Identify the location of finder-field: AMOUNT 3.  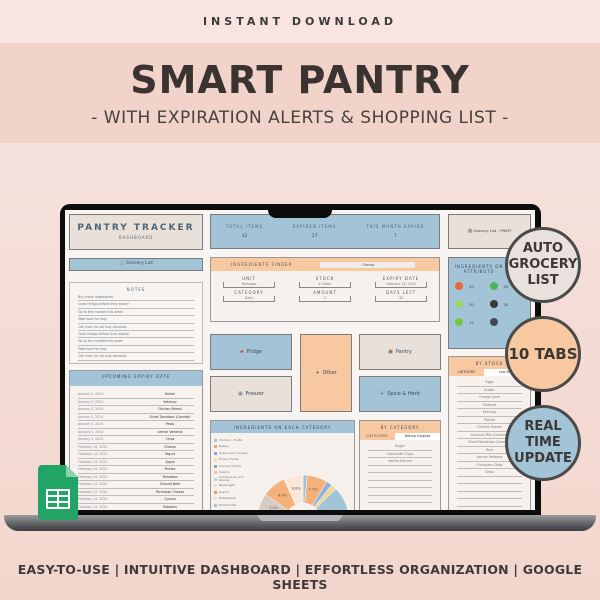
(325, 296).